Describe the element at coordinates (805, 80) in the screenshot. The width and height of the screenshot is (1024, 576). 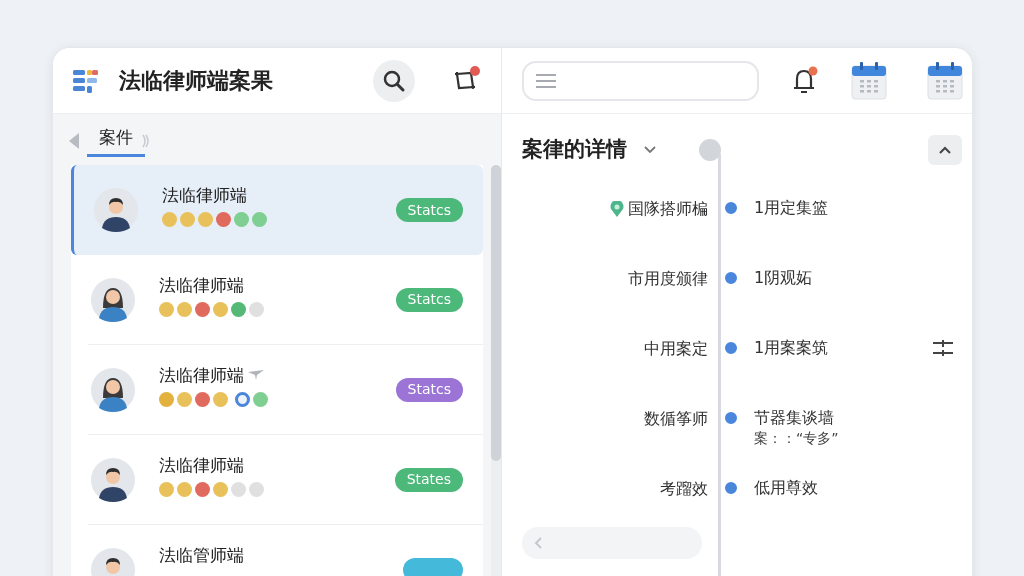
I see `bell-icon` at that location.